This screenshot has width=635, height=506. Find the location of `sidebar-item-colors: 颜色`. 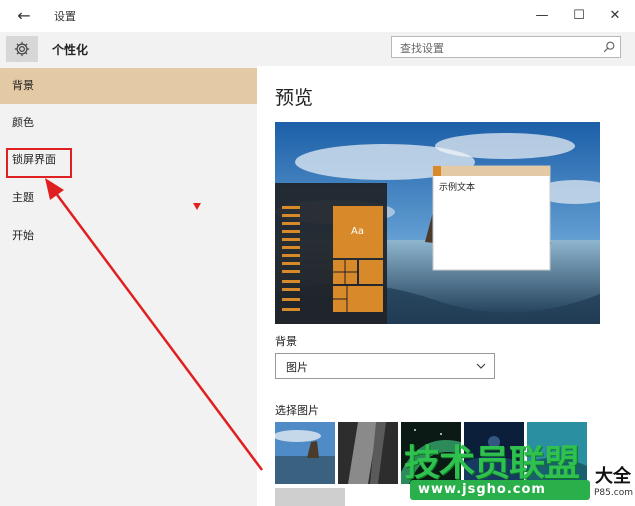

sidebar-item-colors: 颜色 is located at coordinates (128, 123).